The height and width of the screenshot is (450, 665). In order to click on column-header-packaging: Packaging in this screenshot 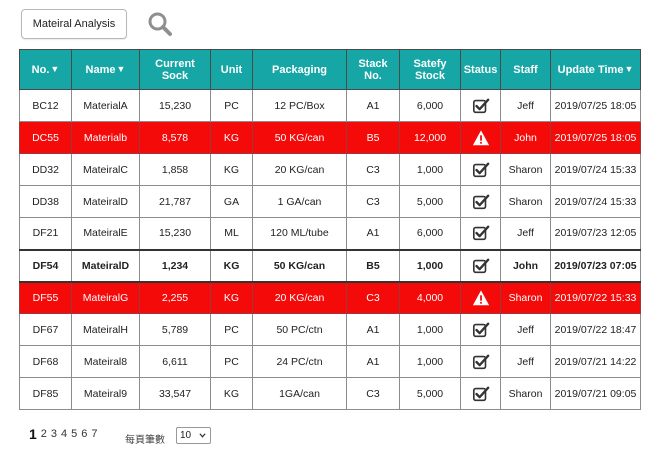, I will do `click(299, 69)`.